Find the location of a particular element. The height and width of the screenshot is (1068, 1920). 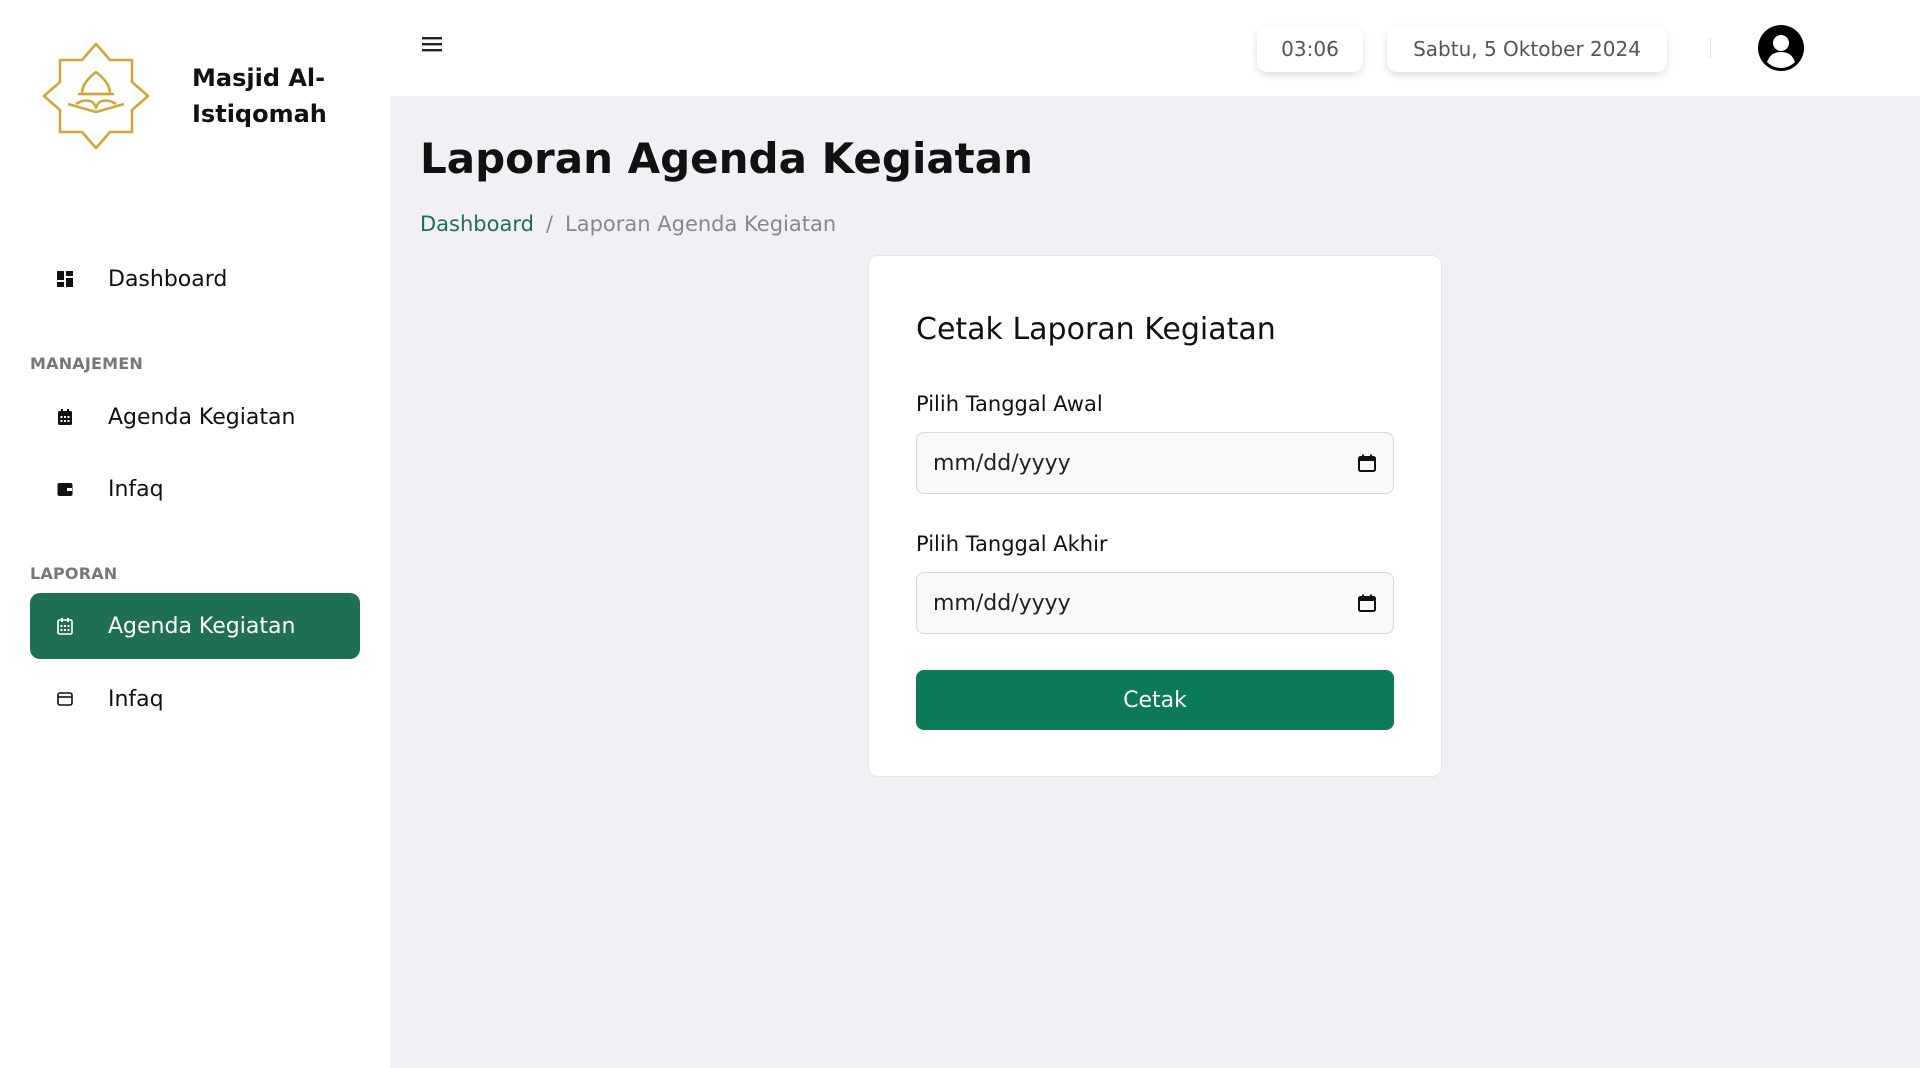

card-title: Cetak Laporan Kegiatan is located at coordinates (1096, 329).